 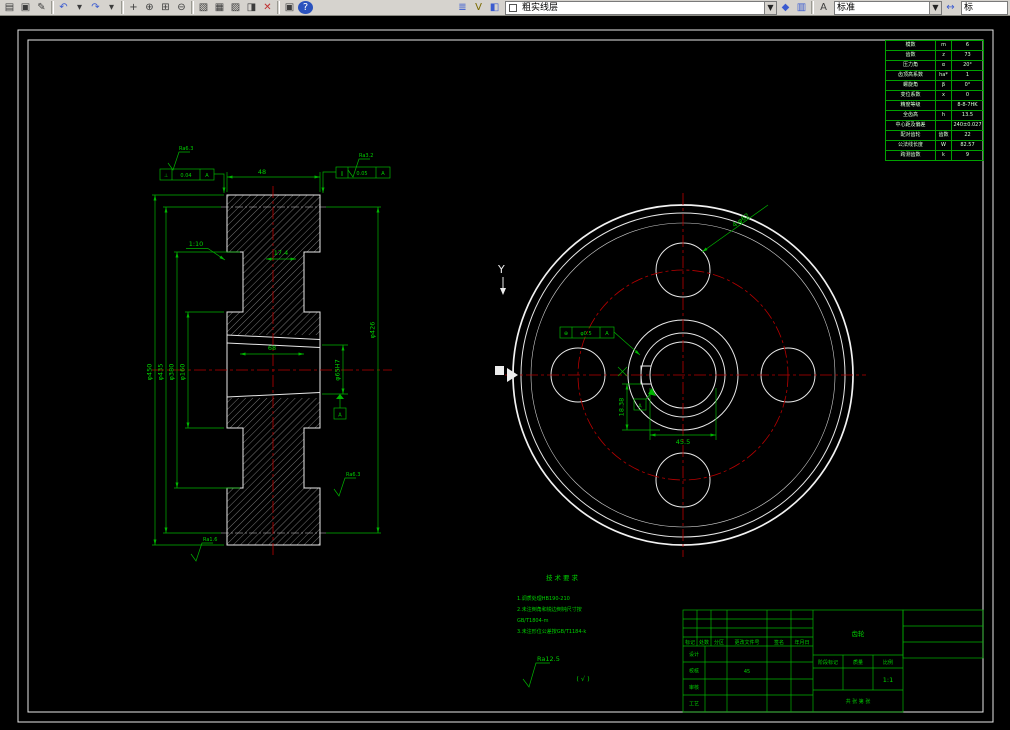 I want to click on named-views-icon: ▧, so click(x=203, y=7).